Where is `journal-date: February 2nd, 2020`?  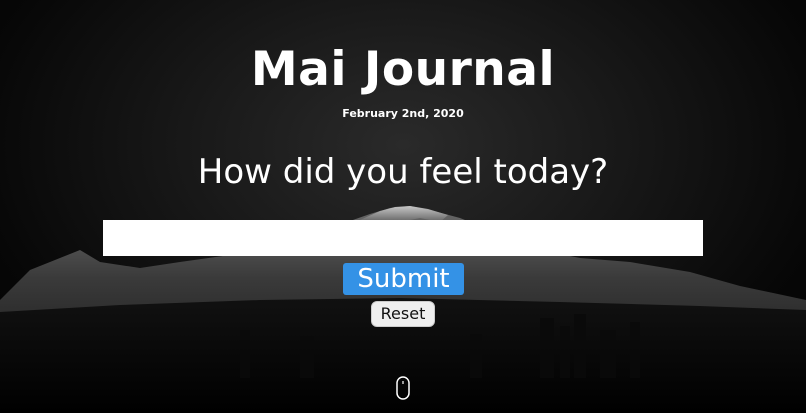 journal-date: February 2nd, 2020 is located at coordinates (403, 113).